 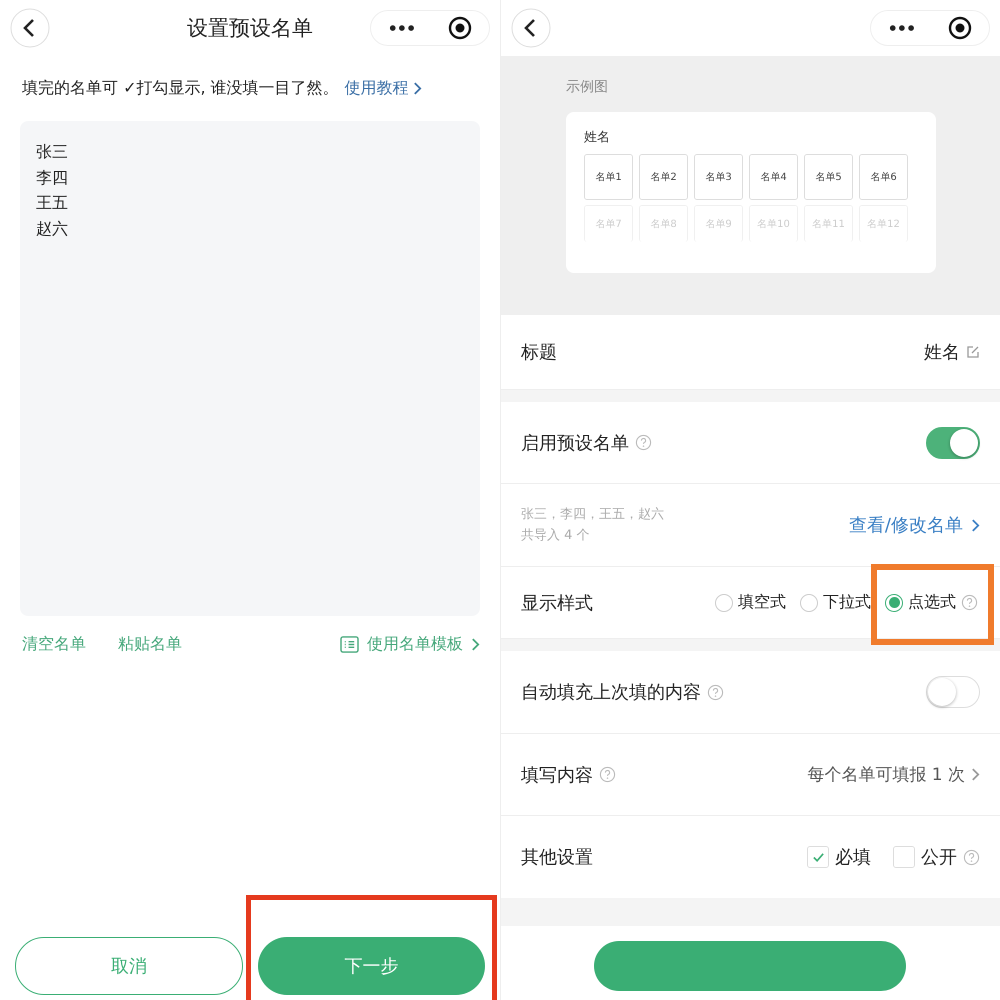 What do you see at coordinates (539, 352) in the screenshot?
I see `row-label: 标题` at bounding box center [539, 352].